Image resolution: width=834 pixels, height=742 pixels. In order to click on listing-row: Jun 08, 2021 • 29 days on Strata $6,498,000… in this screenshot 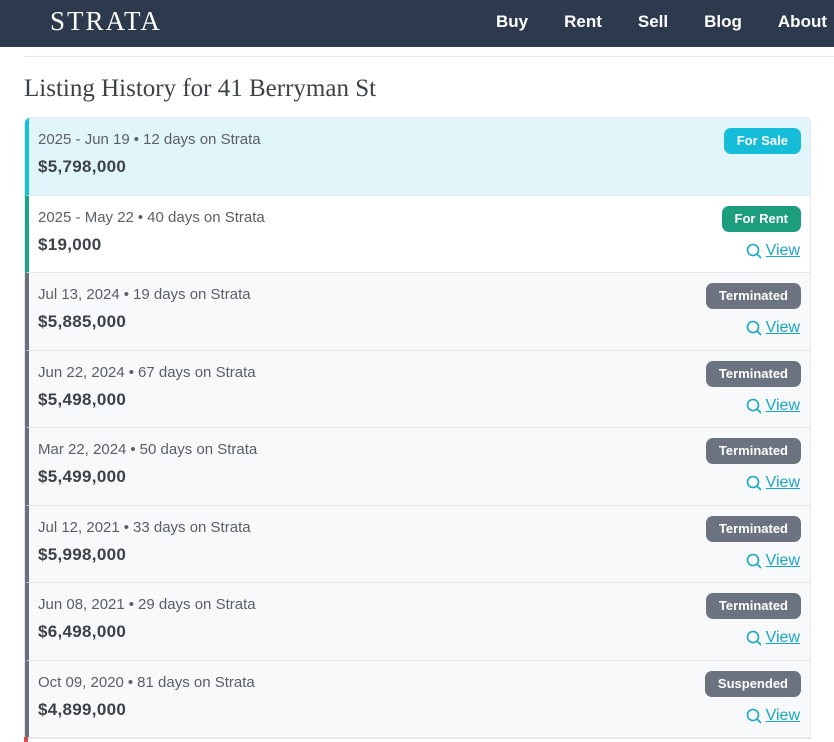, I will do `click(417, 622)`.